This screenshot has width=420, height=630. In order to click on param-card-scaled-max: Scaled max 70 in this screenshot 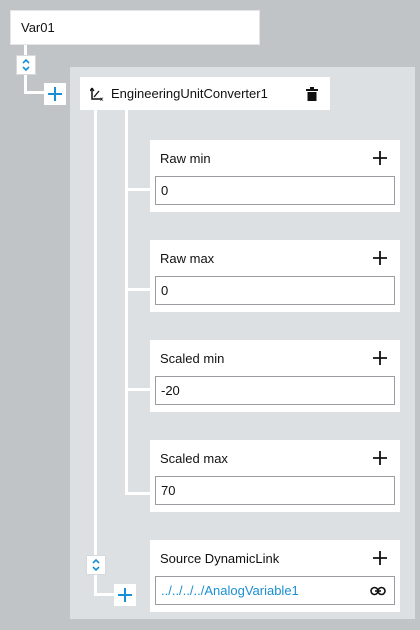, I will do `click(275, 476)`.